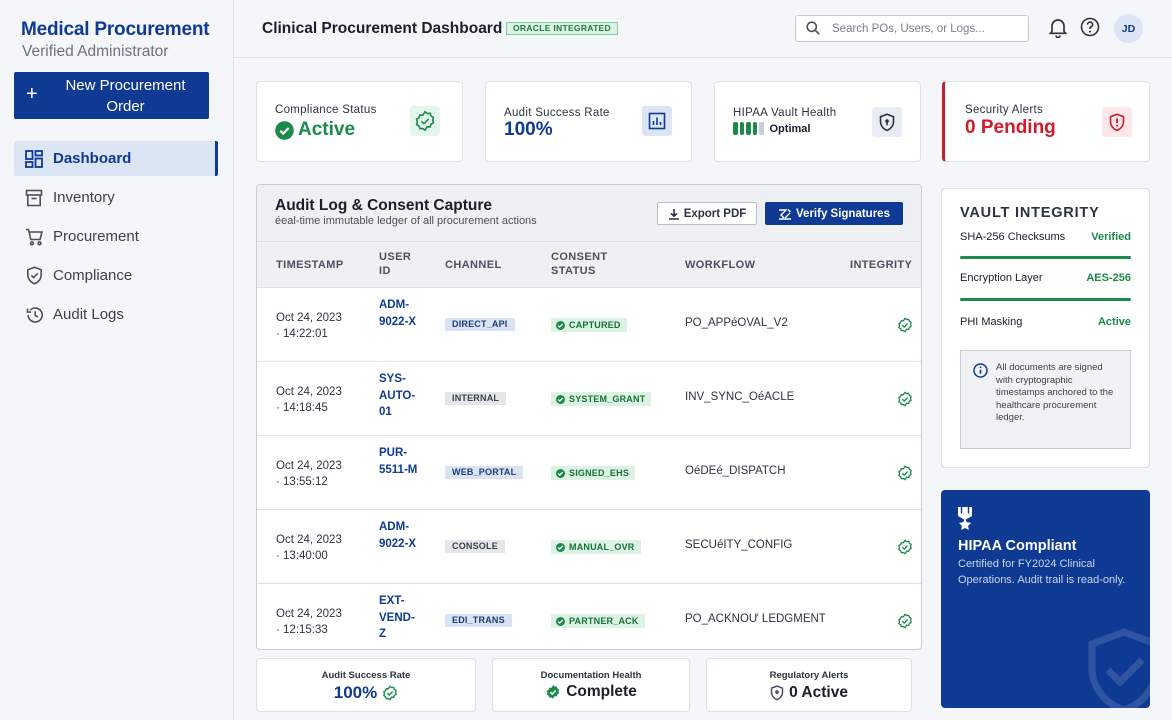 The image size is (1172, 720). I want to click on audit-success-card: Audit Success Rate 100%, so click(588, 121).